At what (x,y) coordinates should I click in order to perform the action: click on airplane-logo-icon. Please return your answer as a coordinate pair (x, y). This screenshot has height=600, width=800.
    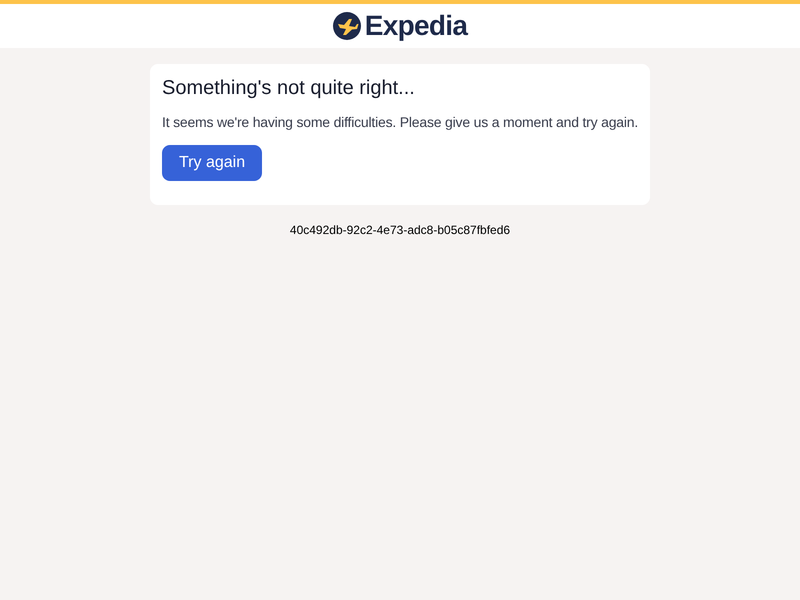
    Looking at the image, I should click on (346, 26).